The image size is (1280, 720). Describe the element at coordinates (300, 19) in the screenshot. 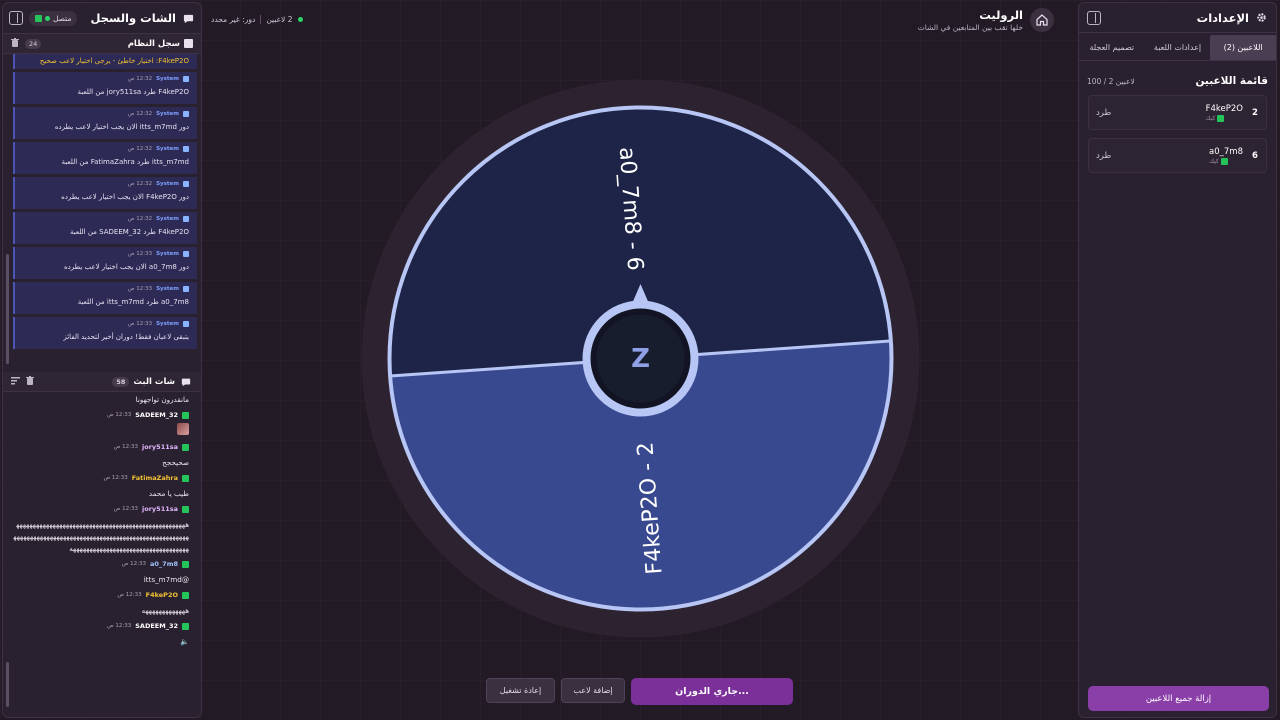

I see `online-dot-icon` at that location.